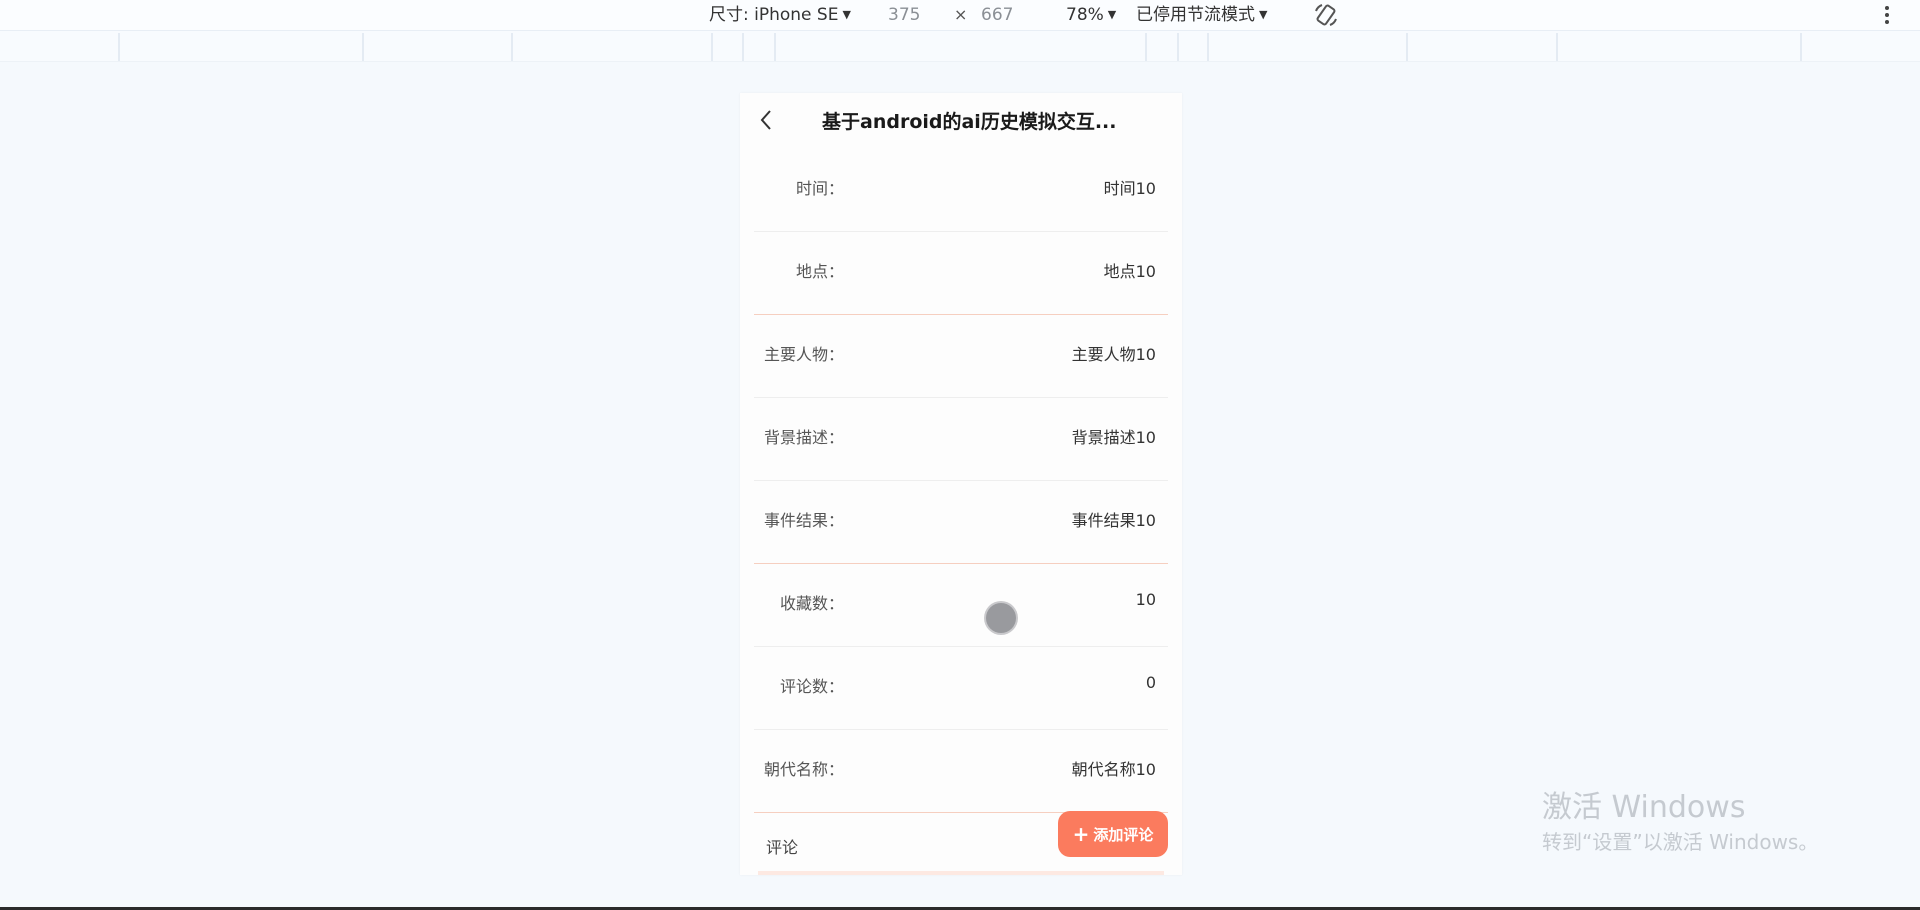  I want to click on detail-label: 背景描述：, so click(803, 437).